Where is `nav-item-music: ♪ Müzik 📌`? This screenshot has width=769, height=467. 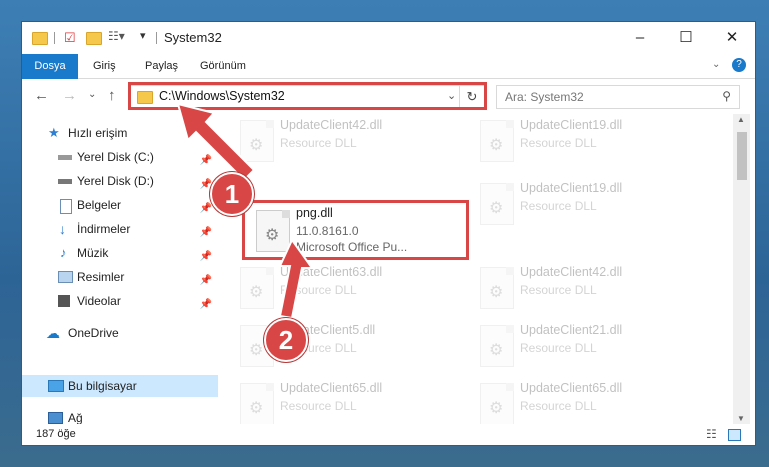 nav-item-music: ♪ Müzik 📌 is located at coordinates (120, 253).